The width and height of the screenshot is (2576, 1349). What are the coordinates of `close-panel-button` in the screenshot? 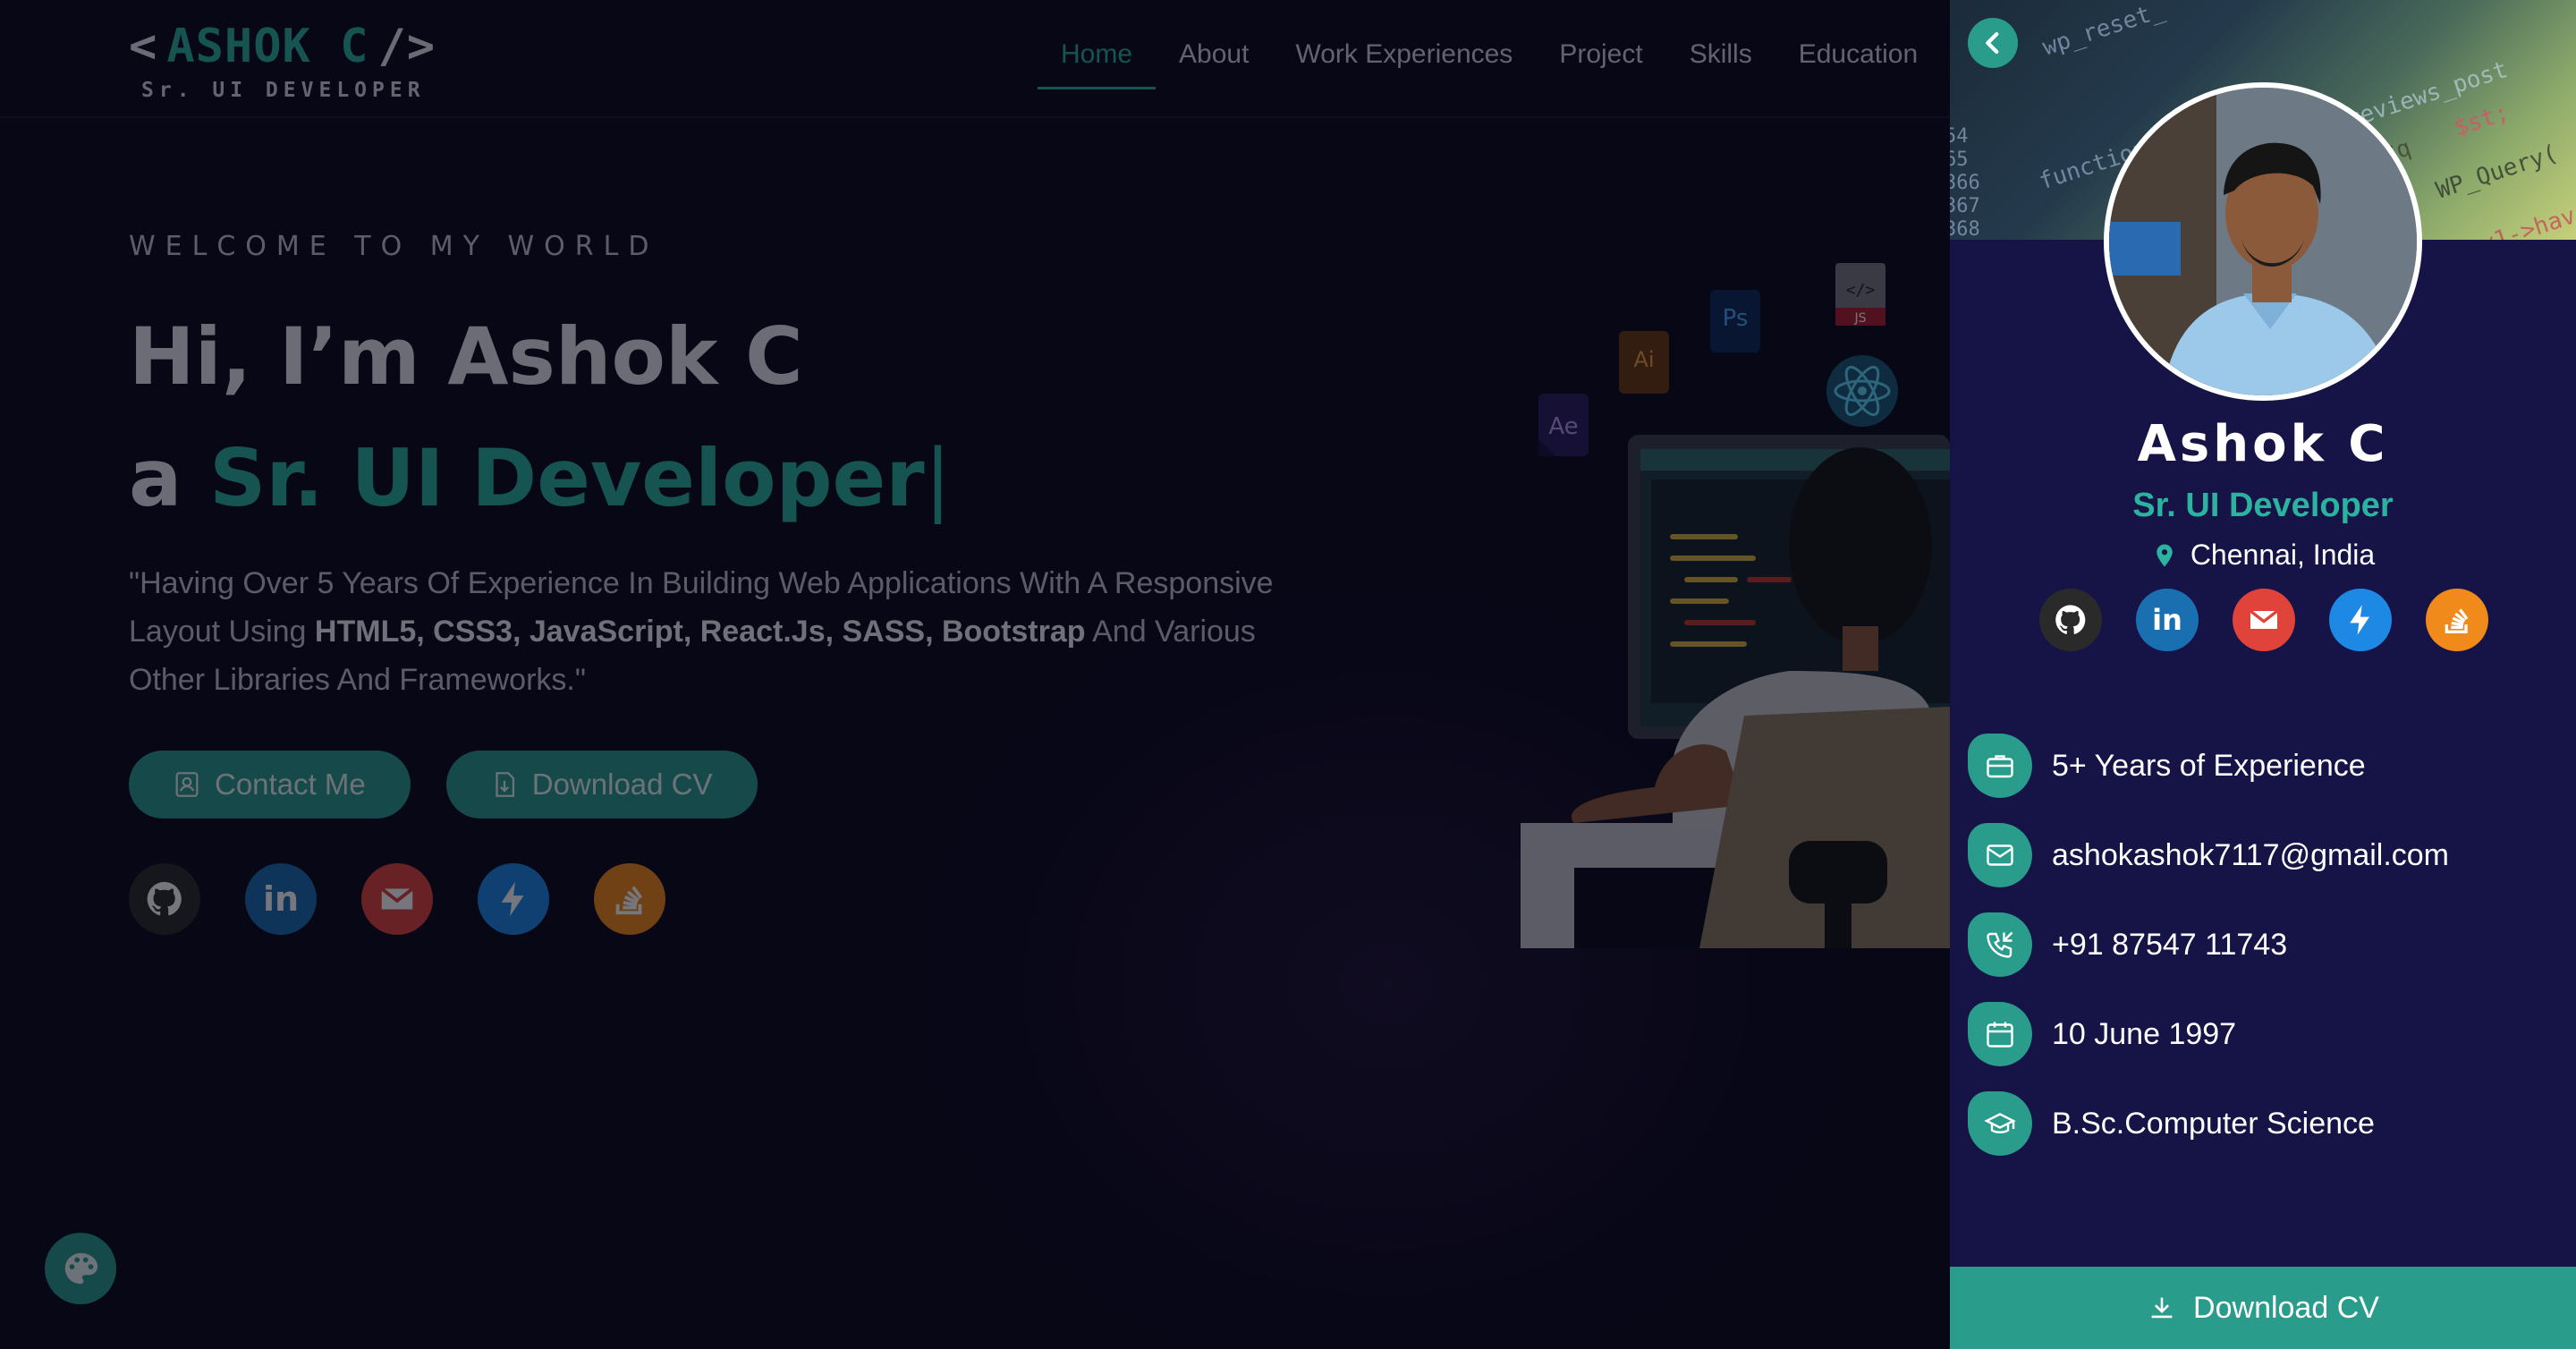 It's located at (1993, 43).